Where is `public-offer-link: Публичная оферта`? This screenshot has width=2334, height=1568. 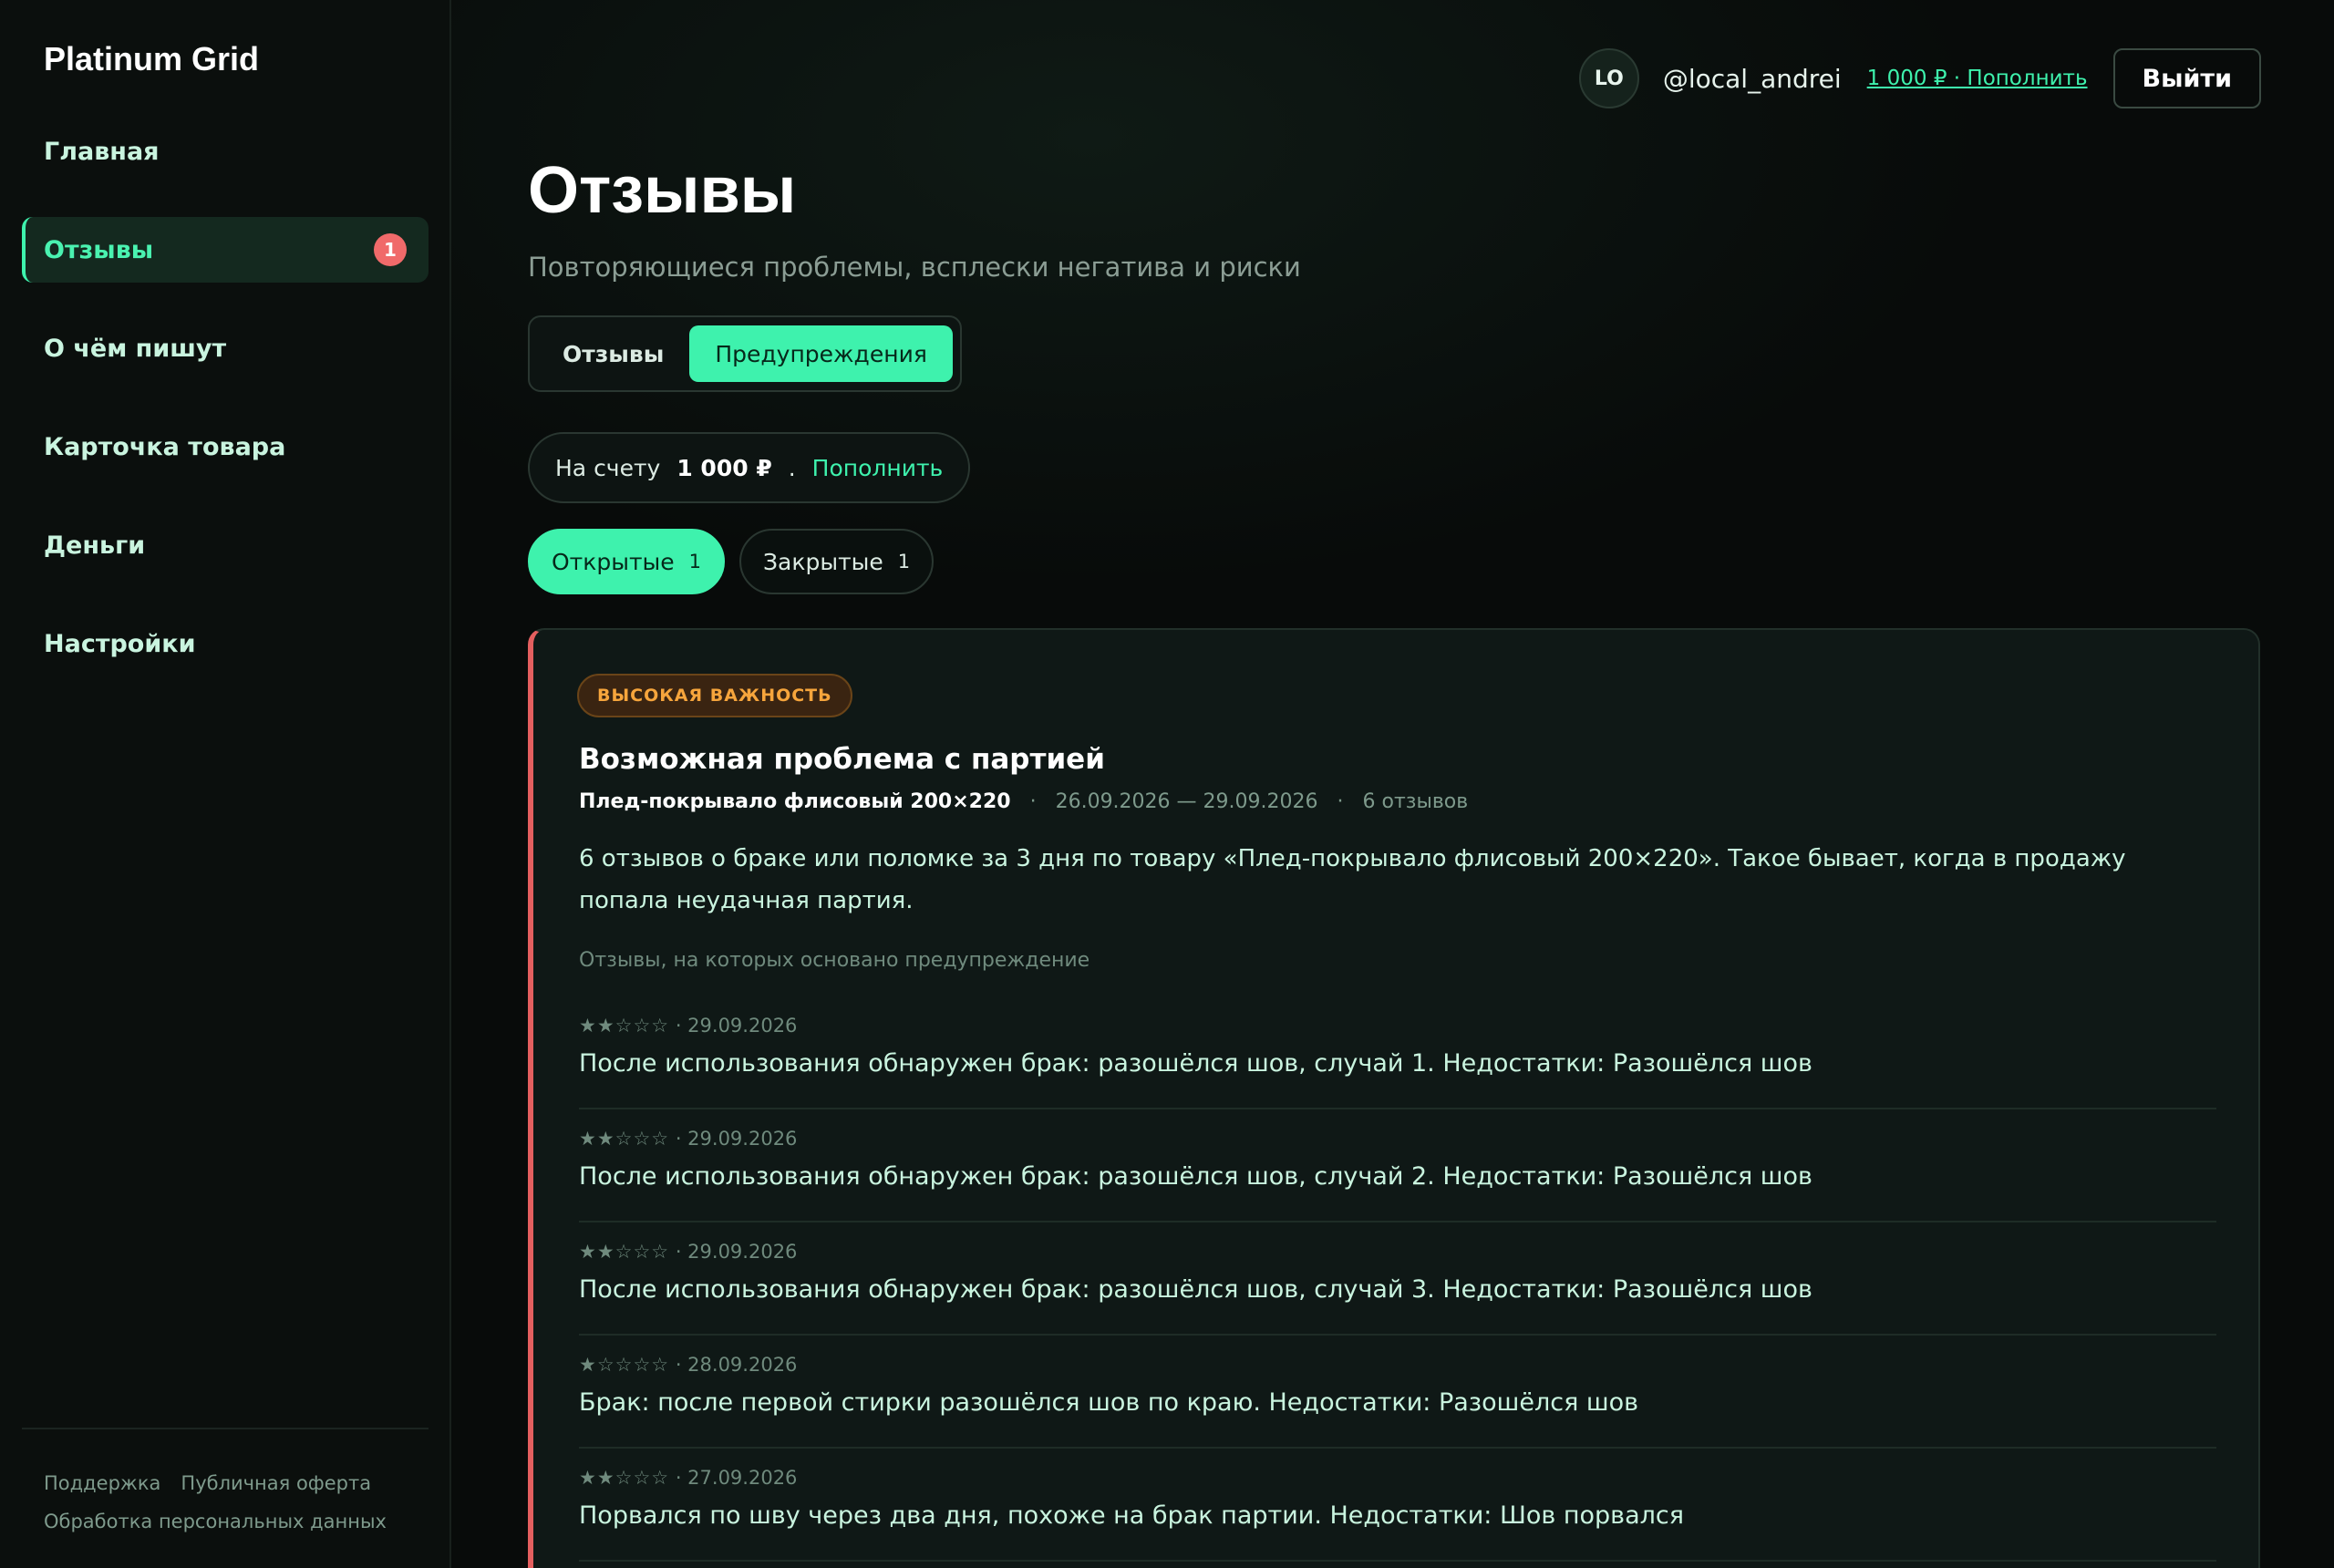 public-offer-link: Публичная оферта is located at coordinates (276, 1483).